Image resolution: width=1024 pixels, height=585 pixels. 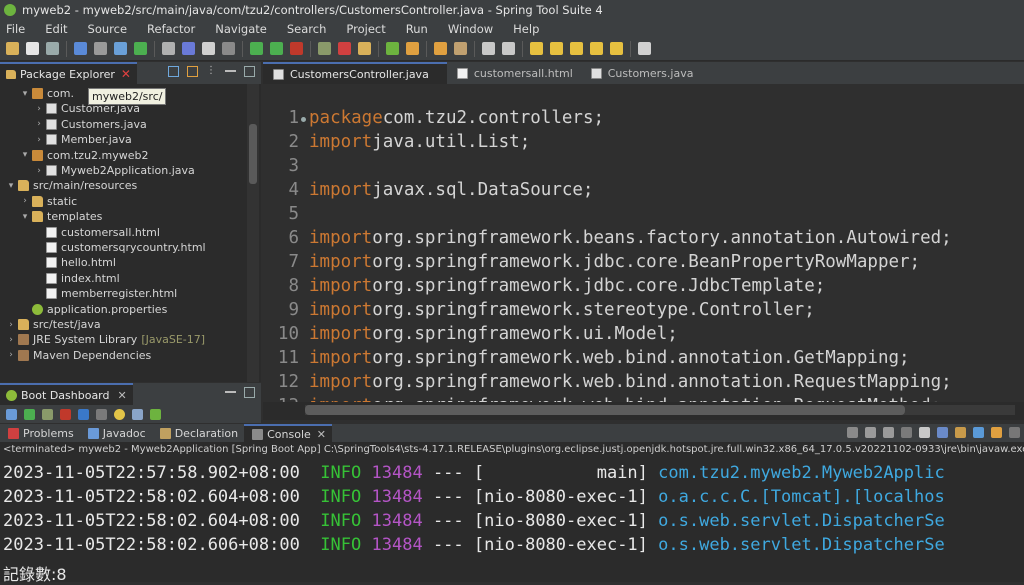 What do you see at coordinates (65, 414) in the screenshot?
I see `stop-icon` at bounding box center [65, 414].